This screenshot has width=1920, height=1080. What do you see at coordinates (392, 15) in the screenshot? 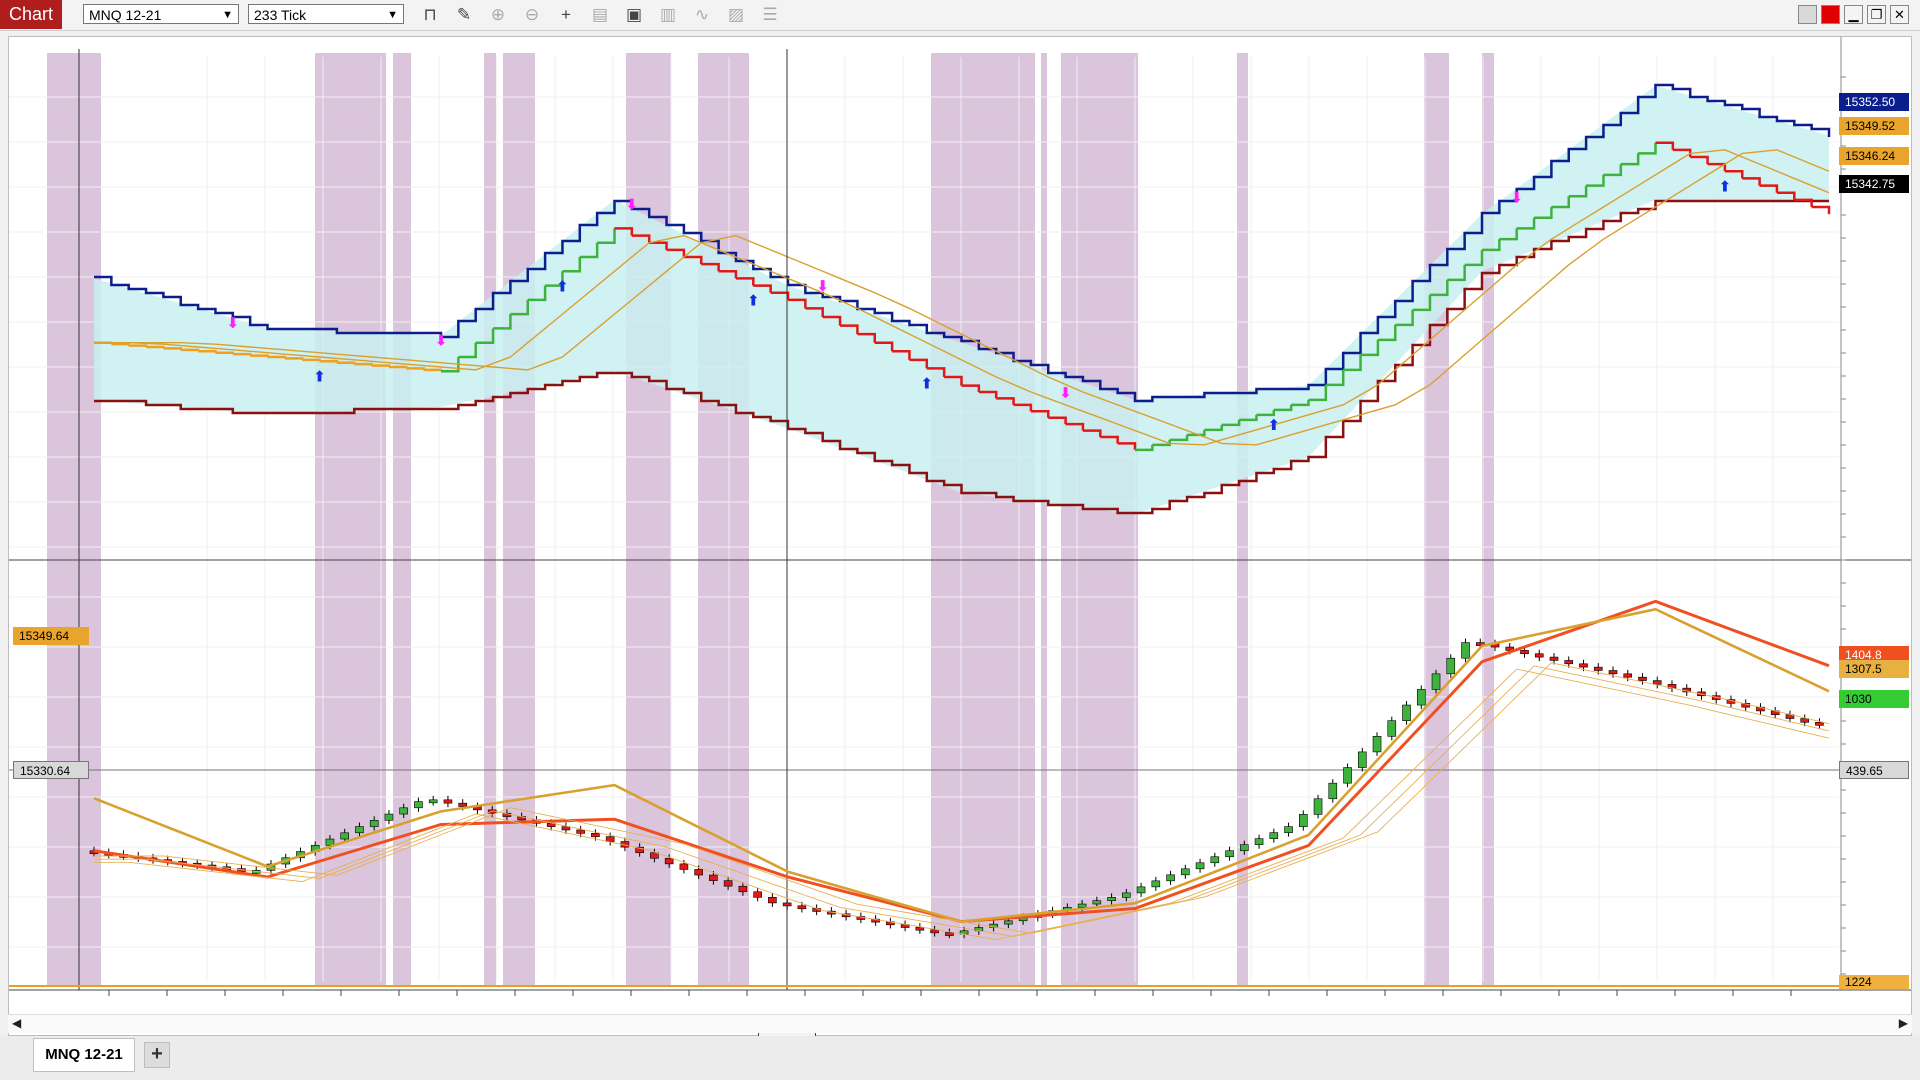
I see `chevron-down-icon: ▼` at bounding box center [392, 15].